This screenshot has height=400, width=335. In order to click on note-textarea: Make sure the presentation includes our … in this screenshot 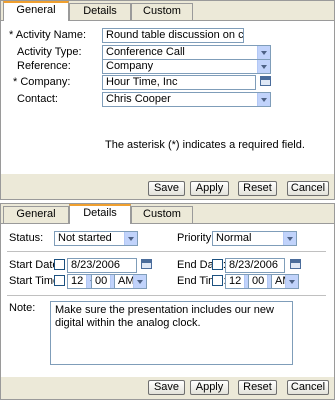, I will do `click(171, 333)`.